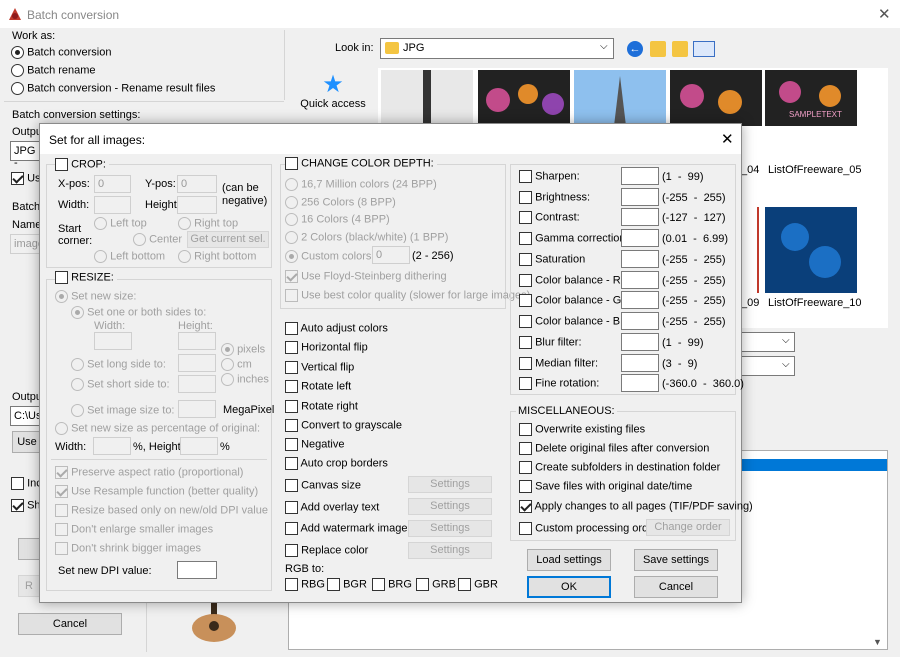 The height and width of the screenshot is (657, 900). What do you see at coordinates (120, 384) in the screenshot?
I see `resize-short-radio: Set short side to:` at bounding box center [120, 384].